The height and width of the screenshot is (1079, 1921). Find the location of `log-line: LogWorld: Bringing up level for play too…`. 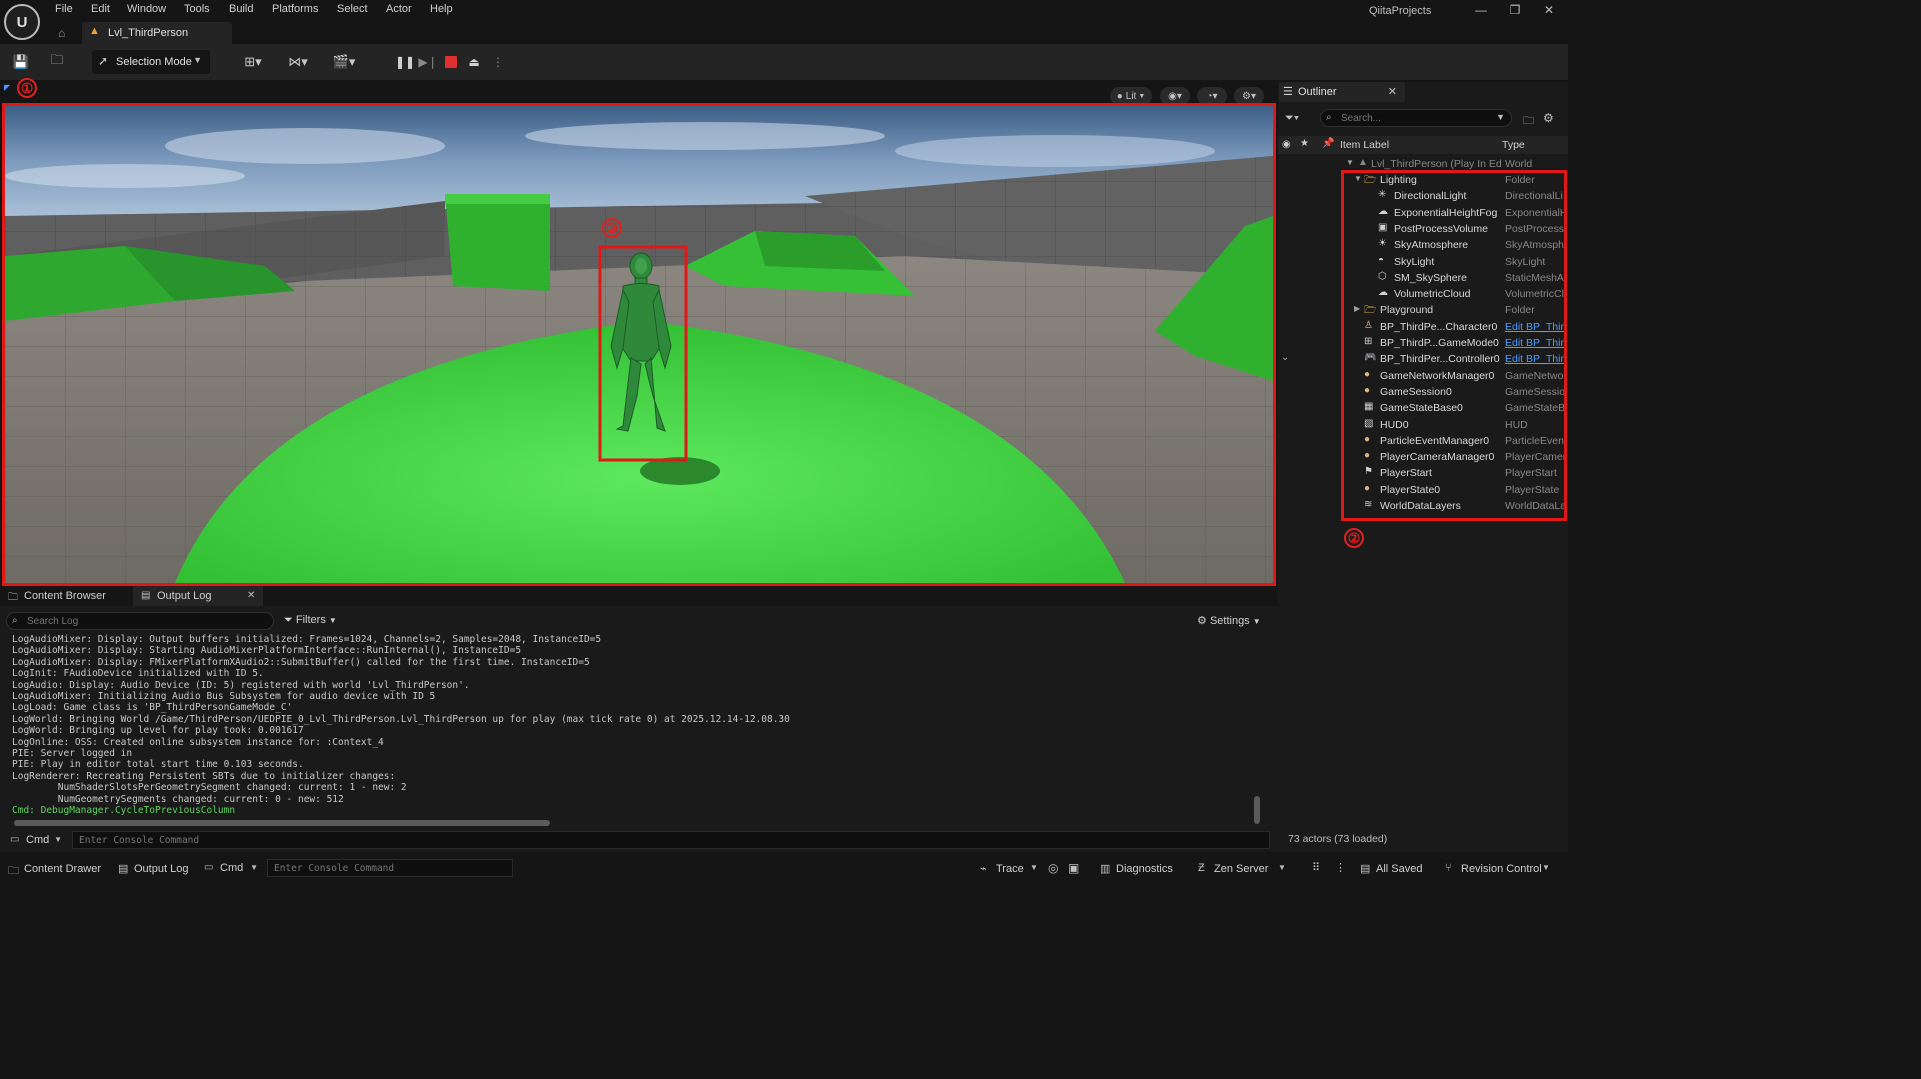

log-line: LogWorld: Bringing up level for play too… is located at coordinates (158, 731).